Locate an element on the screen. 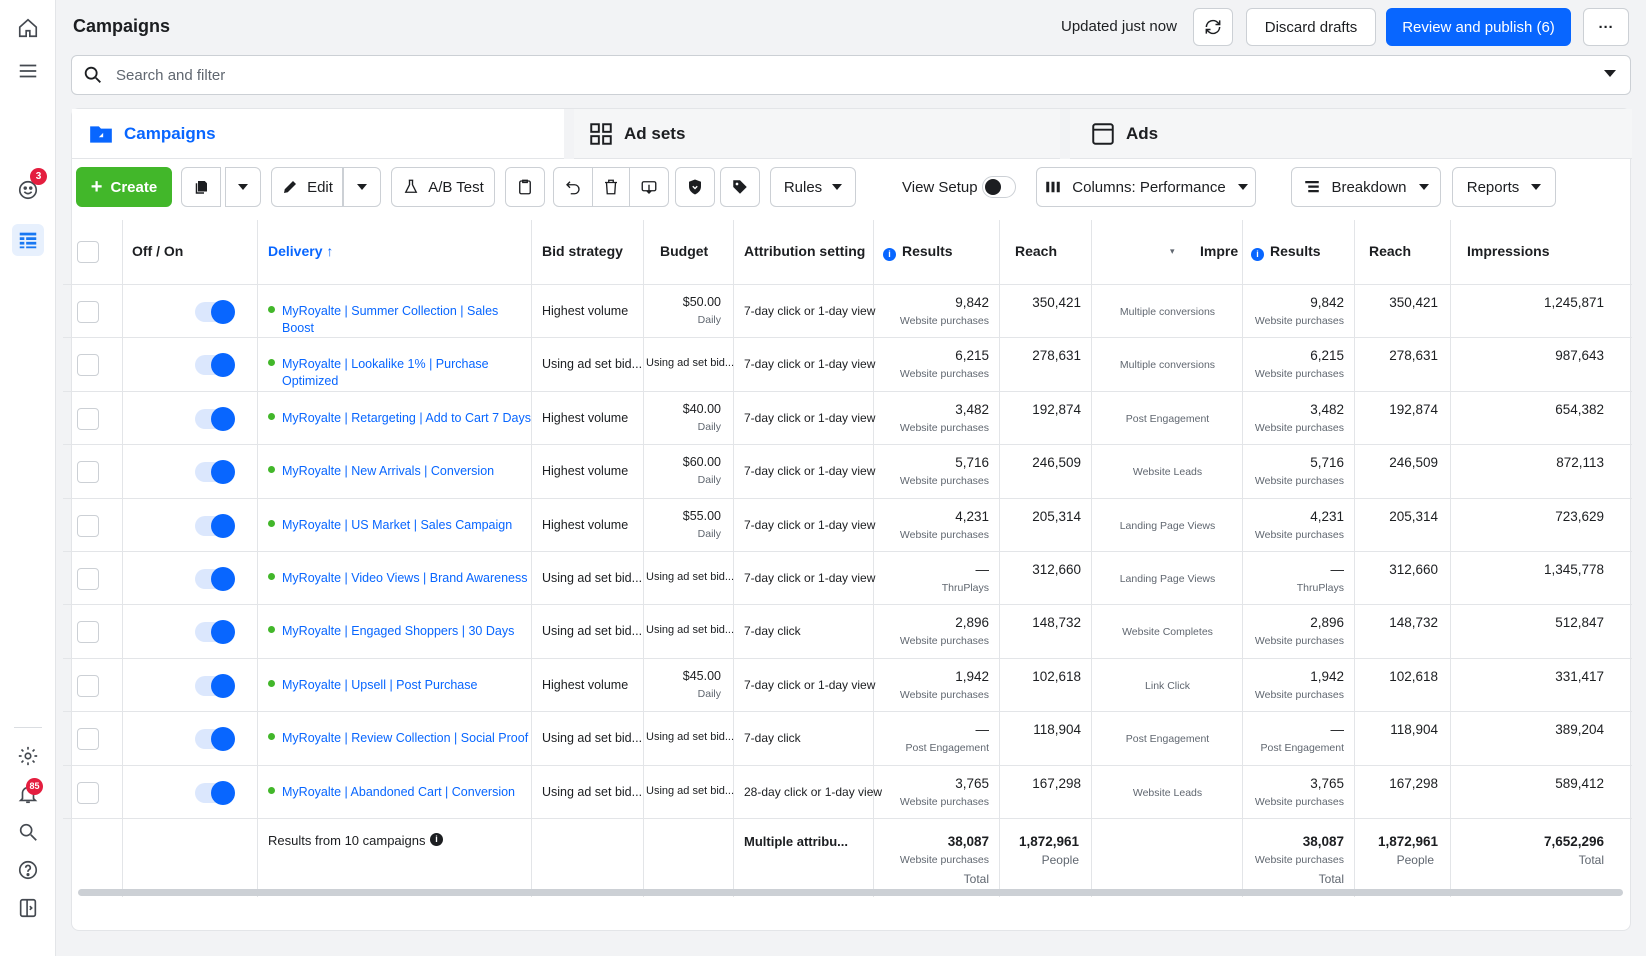 The image size is (1646, 956). review-publish-button: Review and publish (6) is located at coordinates (1478, 27).